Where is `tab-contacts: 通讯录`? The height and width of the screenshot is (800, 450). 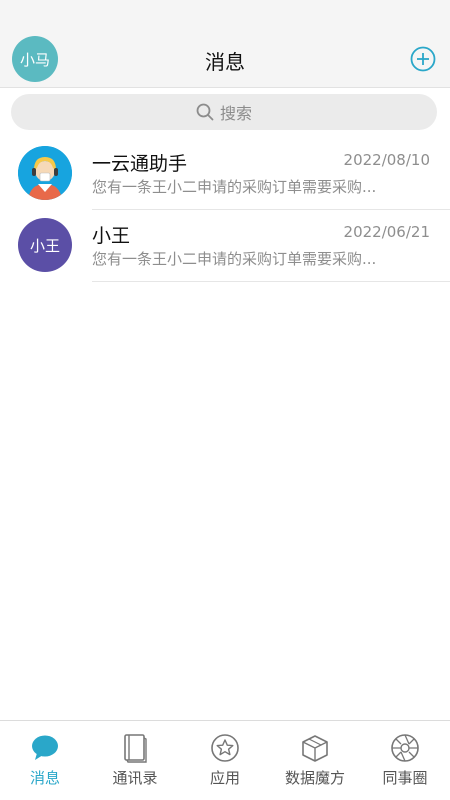 tab-contacts: 通讯录 is located at coordinates (135, 760).